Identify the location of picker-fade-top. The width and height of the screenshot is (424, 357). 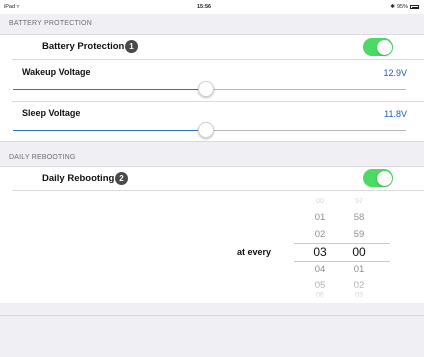
(342, 204).